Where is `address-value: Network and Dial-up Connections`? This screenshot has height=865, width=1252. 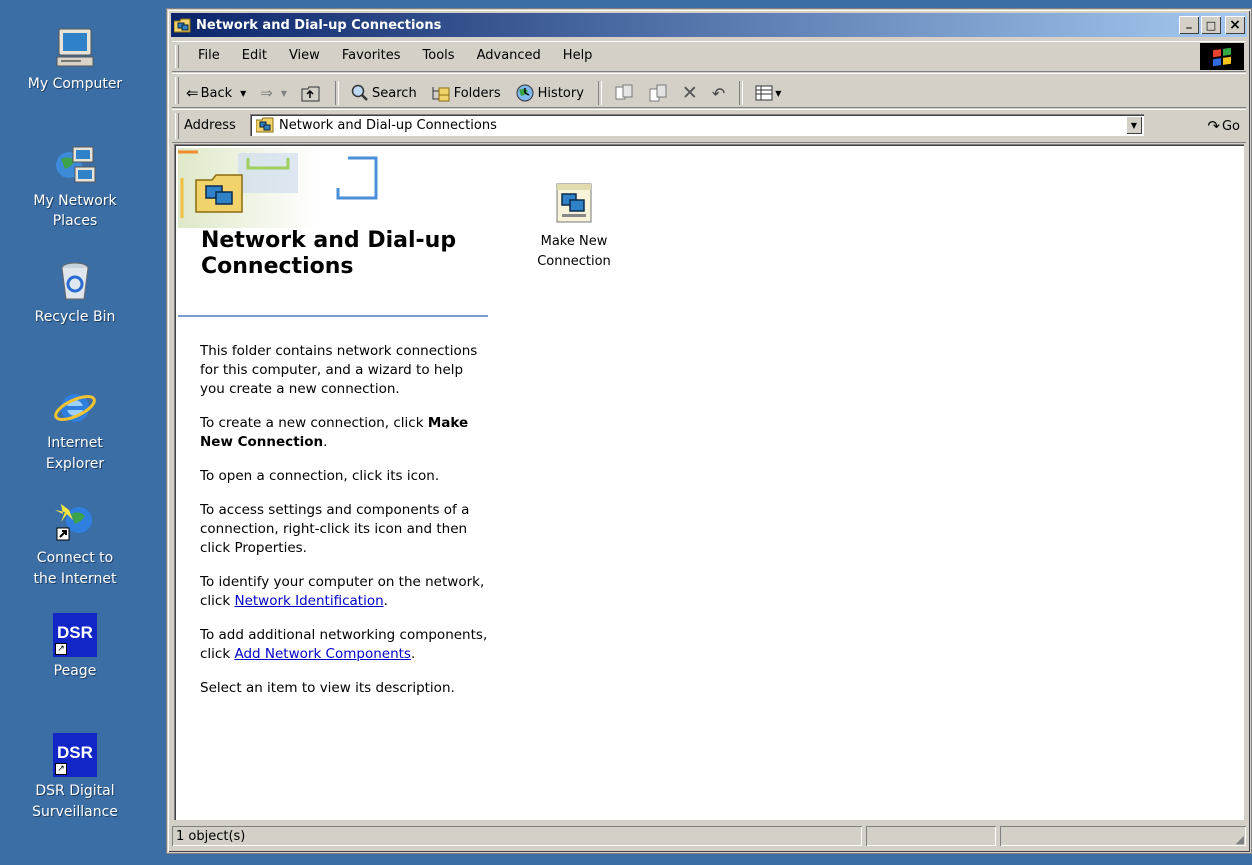
address-value: Network and Dial-up Connections is located at coordinates (388, 125).